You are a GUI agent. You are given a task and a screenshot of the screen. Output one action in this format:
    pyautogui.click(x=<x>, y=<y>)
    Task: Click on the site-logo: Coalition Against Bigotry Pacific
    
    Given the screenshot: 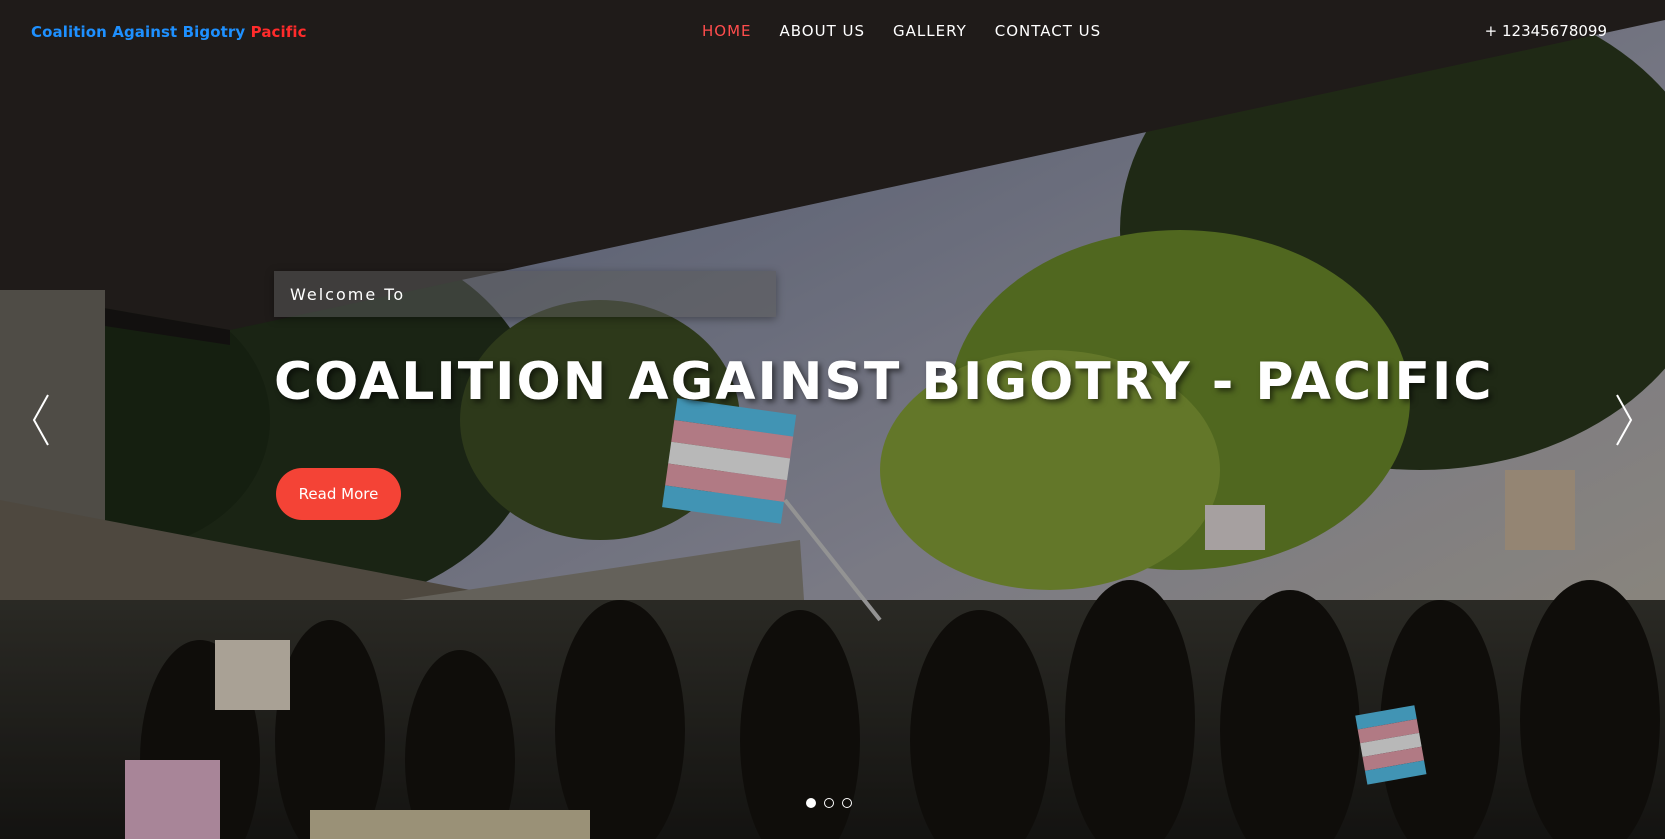 What is the action you would take?
    pyautogui.click(x=169, y=32)
    